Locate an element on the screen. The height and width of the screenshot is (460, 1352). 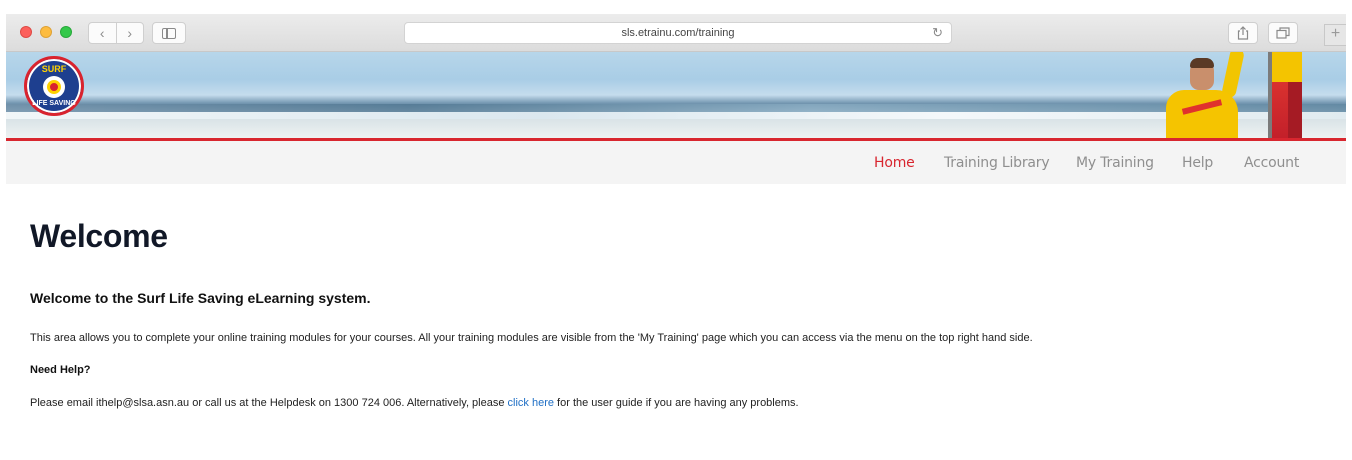
sidebar-icon is located at coordinates (169, 33).